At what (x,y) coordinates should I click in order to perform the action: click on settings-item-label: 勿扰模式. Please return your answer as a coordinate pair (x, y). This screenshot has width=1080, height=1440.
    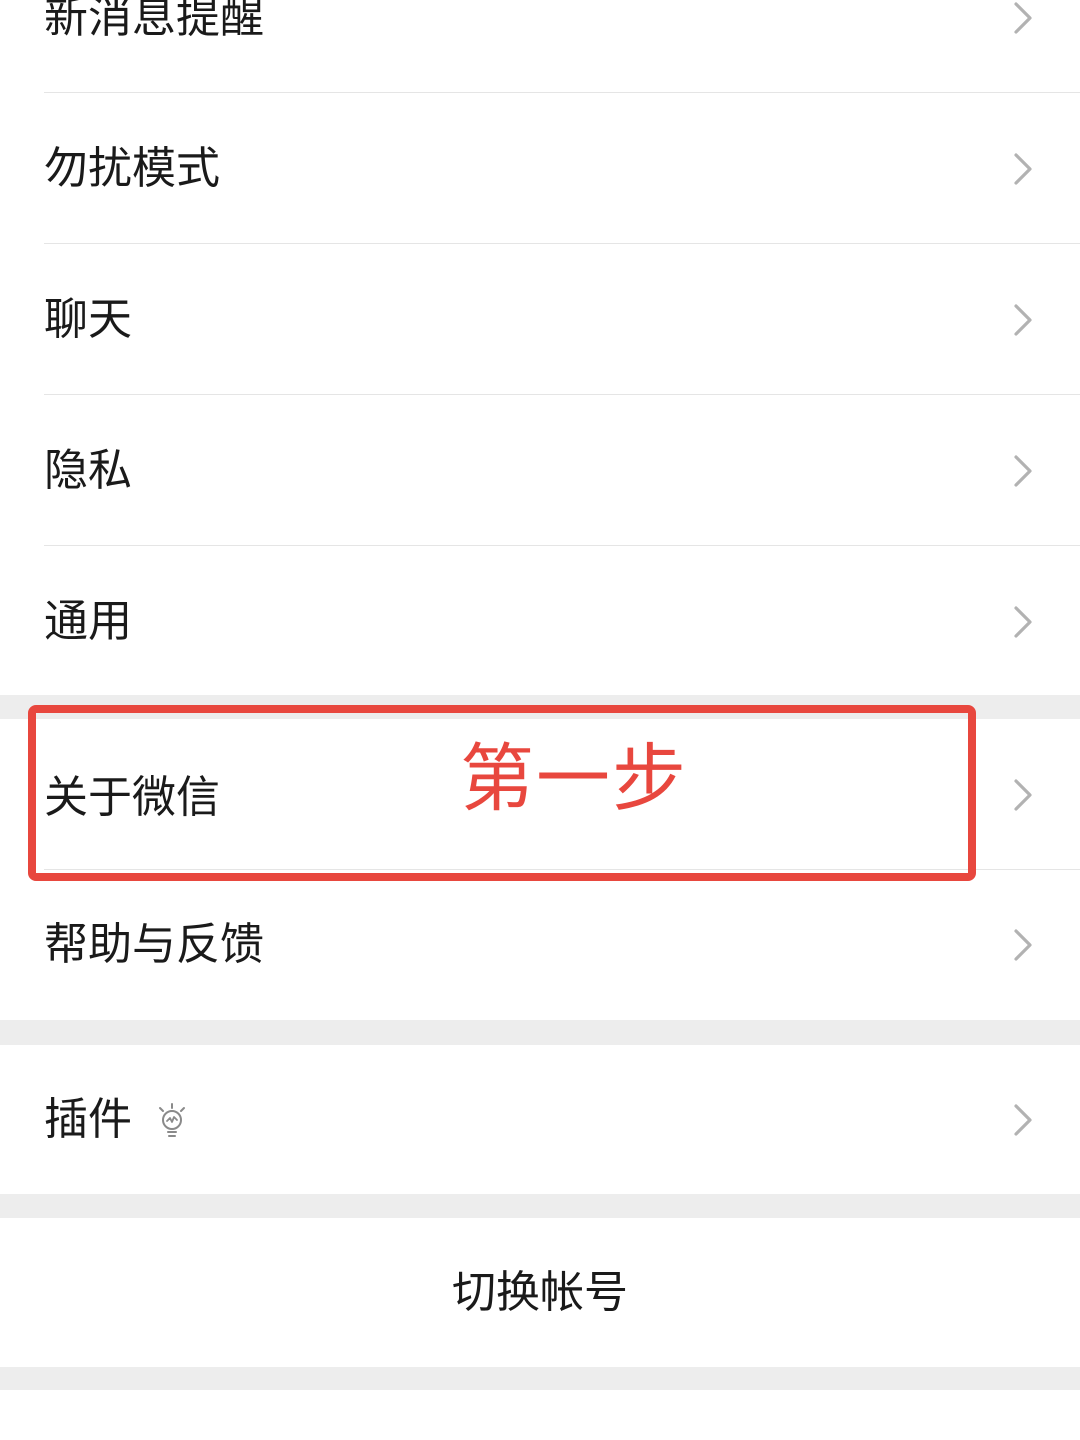
    Looking at the image, I should click on (132, 168).